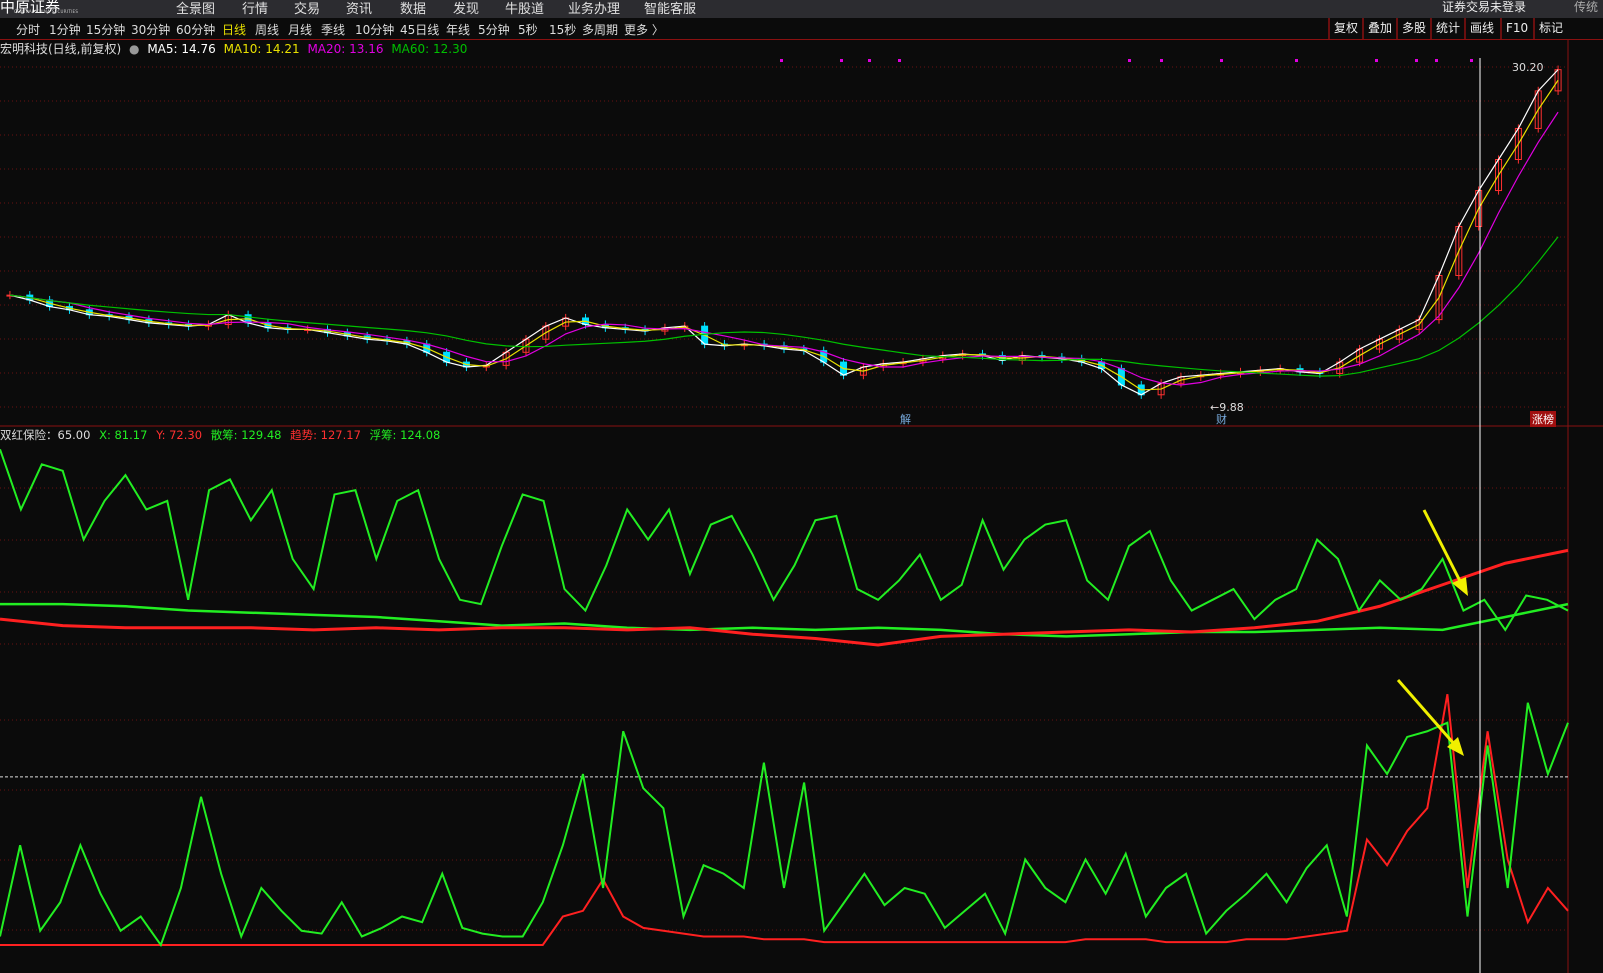 The width and height of the screenshot is (1603, 973). Describe the element at coordinates (784, 597) in the screenshot. I see `panel1-red-line` at that location.